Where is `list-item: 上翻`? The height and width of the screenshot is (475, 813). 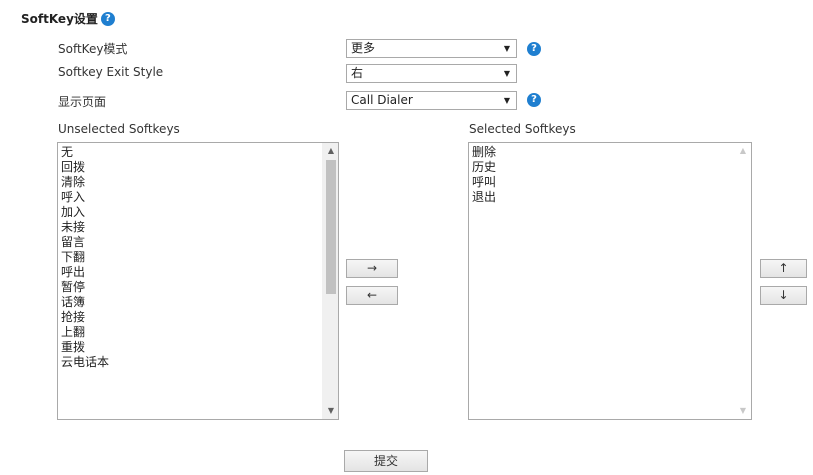 list-item: 上翻 is located at coordinates (85, 332).